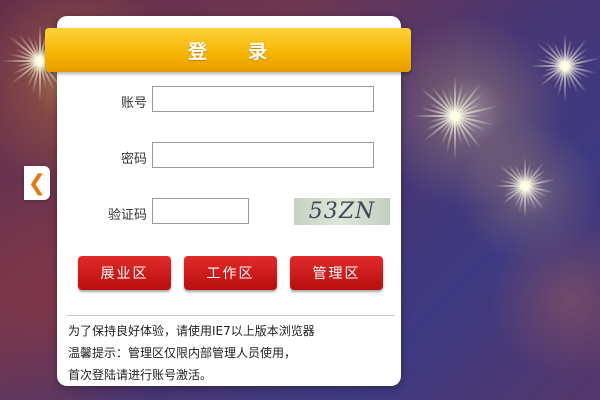  I want to click on password-row: 密码, so click(229, 157).